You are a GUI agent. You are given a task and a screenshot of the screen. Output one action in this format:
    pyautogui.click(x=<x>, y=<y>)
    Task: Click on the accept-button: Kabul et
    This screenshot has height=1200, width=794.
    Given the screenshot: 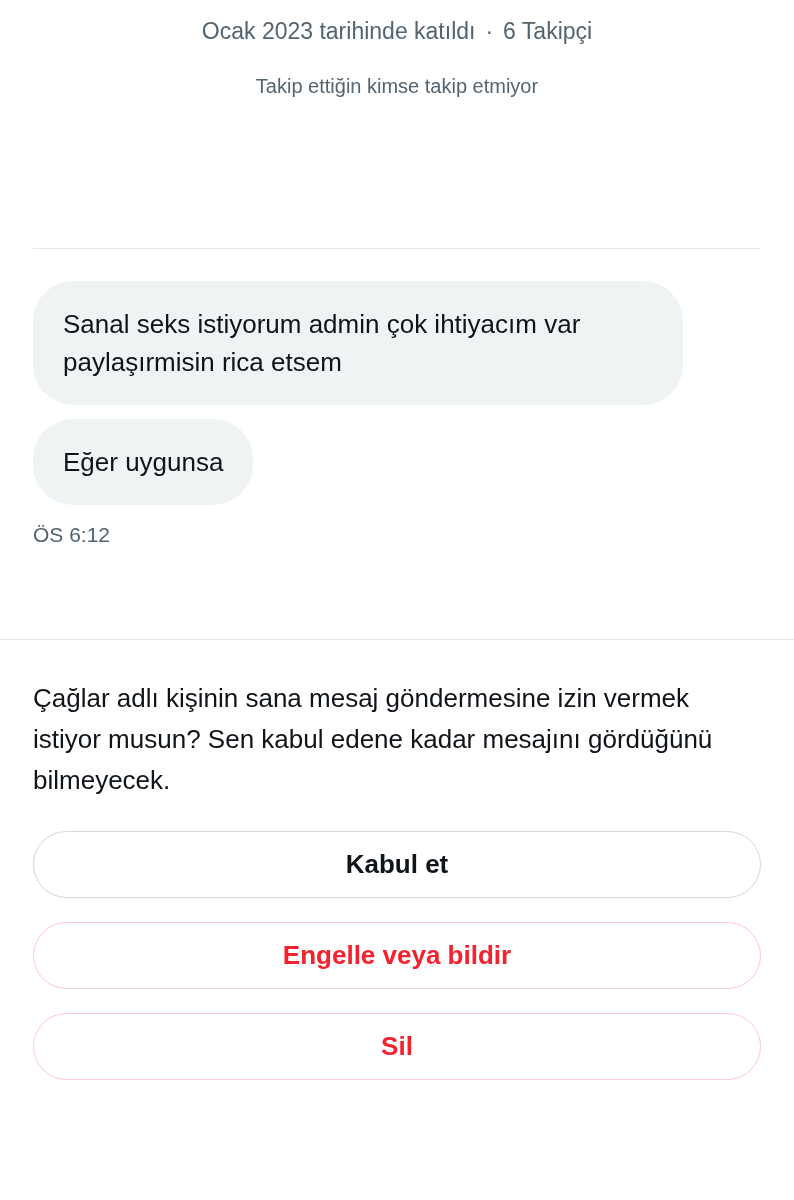 What is the action you would take?
    pyautogui.click(x=397, y=864)
    